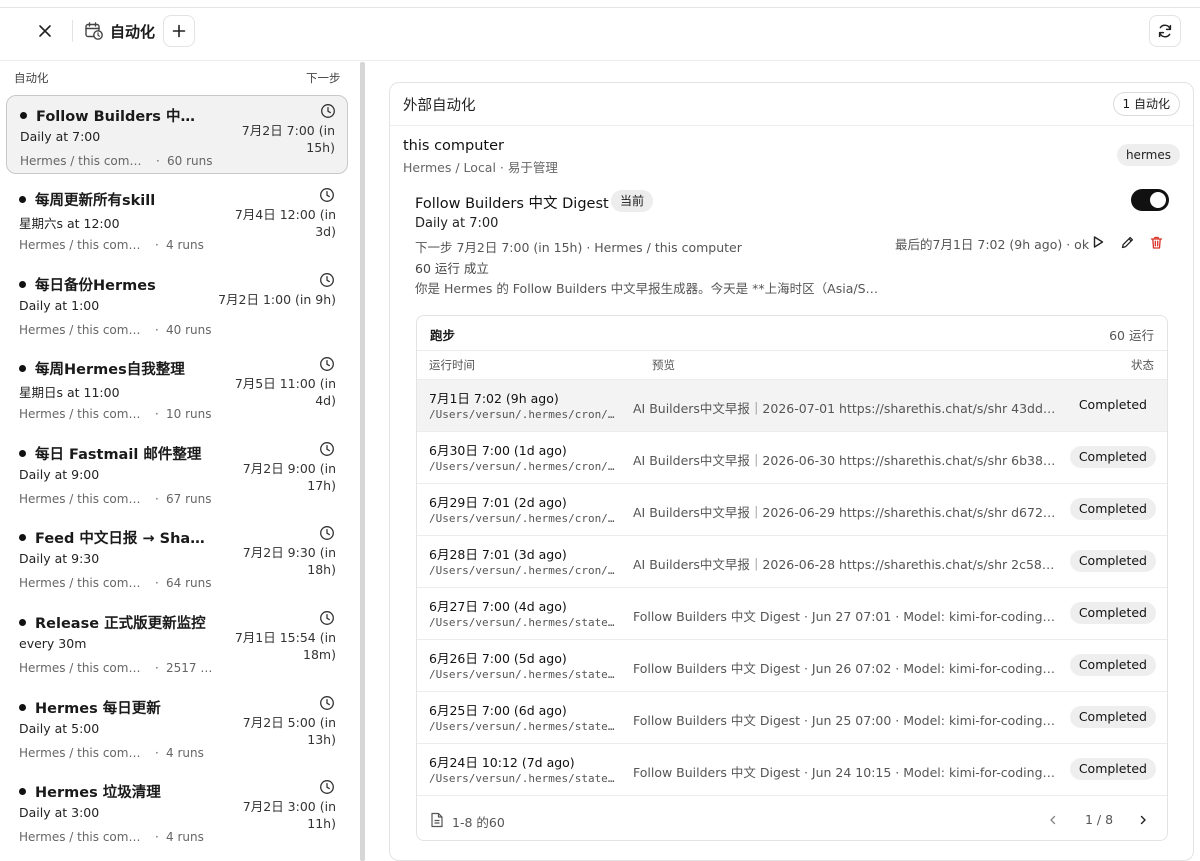  Describe the element at coordinates (362, 461) in the screenshot. I see `sidebar-scrollbar` at that location.